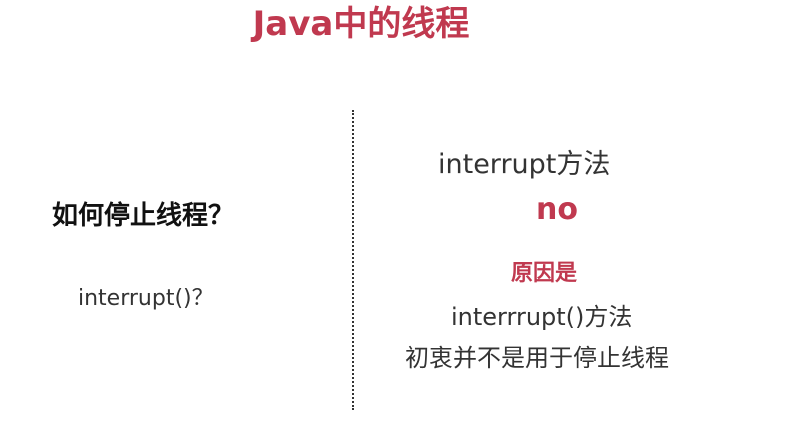 Image resolution: width=786 pixels, height=421 pixels. What do you see at coordinates (524, 164) in the screenshot?
I see `answer-heading: interrupt方法` at bounding box center [524, 164].